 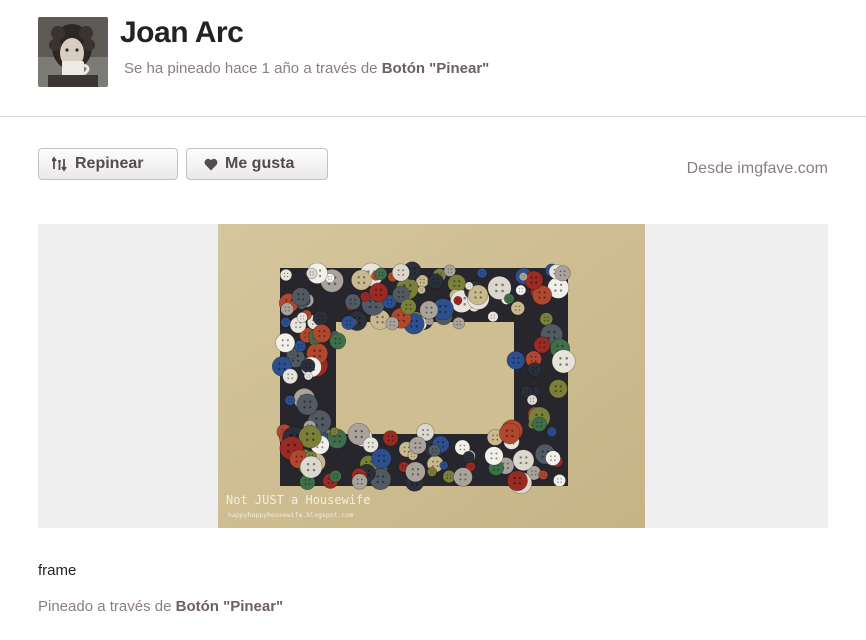 I want to click on image-watermark-title: Not JUST a Housewife, so click(x=298, y=500).